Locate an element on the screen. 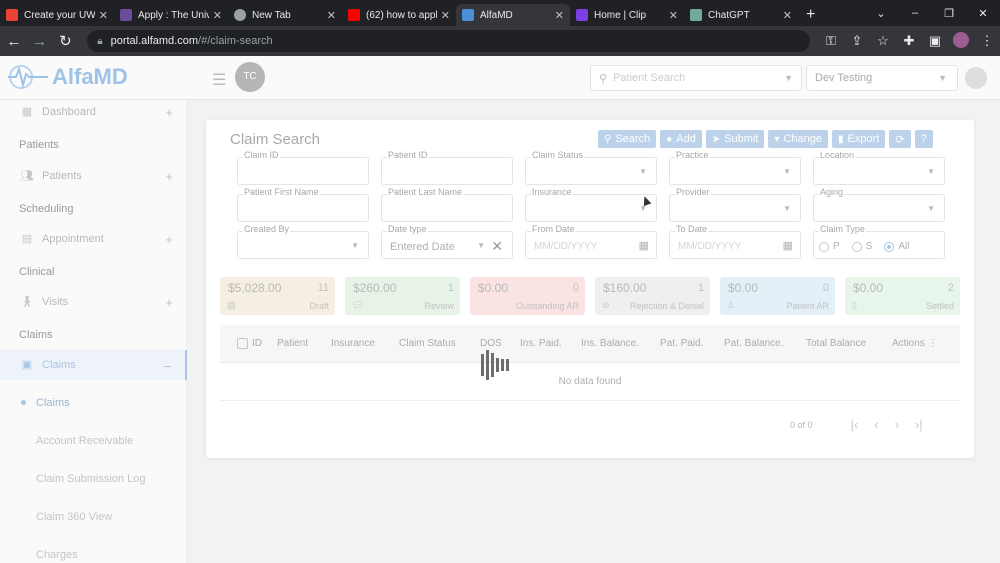  browser-tab: (62) how to appl ✕ is located at coordinates (399, 15).